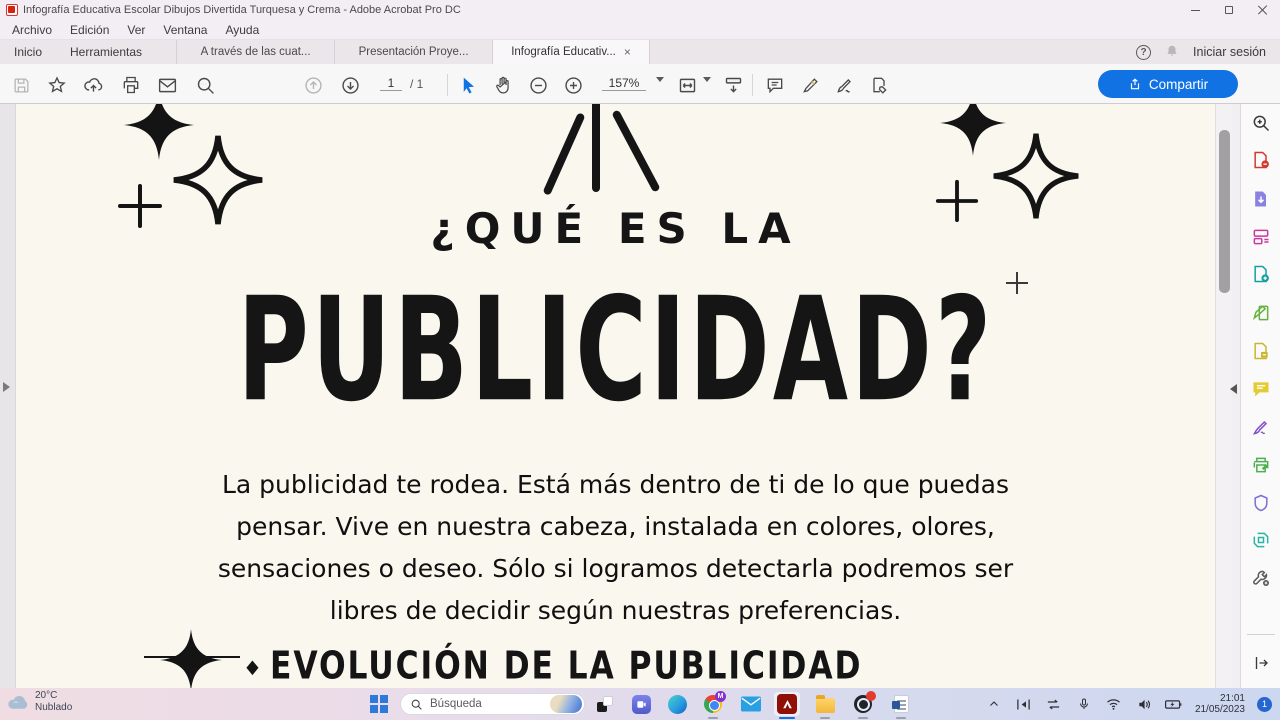  What do you see at coordinates (660, 86) in the screenshot?
I see `zoom-dropdown-caret-icon` at bounding box center [660, 86].